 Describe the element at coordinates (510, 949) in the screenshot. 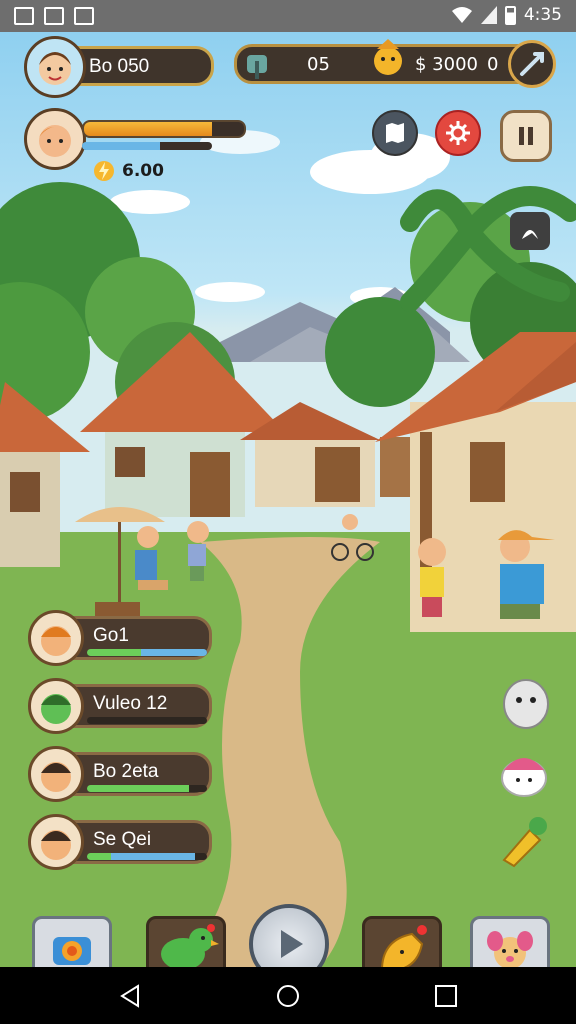

I see `puppy-icon` at that location.